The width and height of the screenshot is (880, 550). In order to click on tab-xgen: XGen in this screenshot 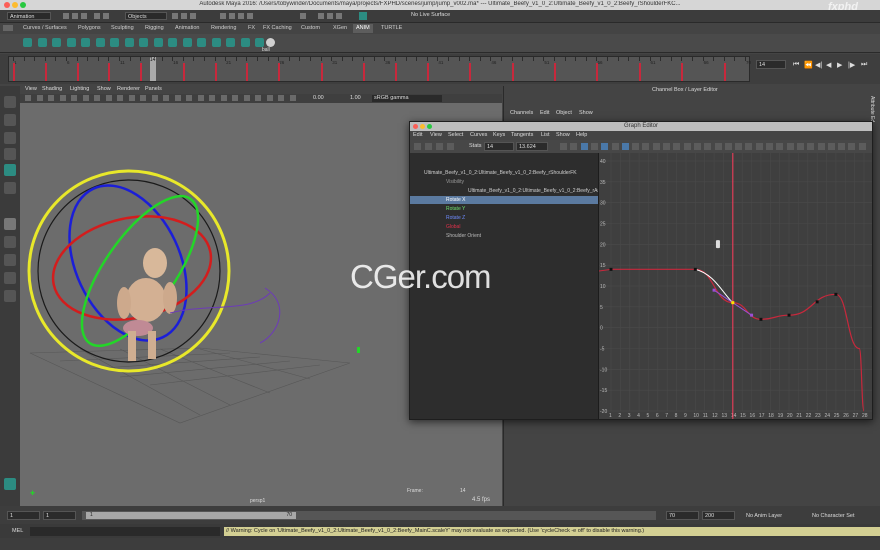, I will do `click(340, 28)`.